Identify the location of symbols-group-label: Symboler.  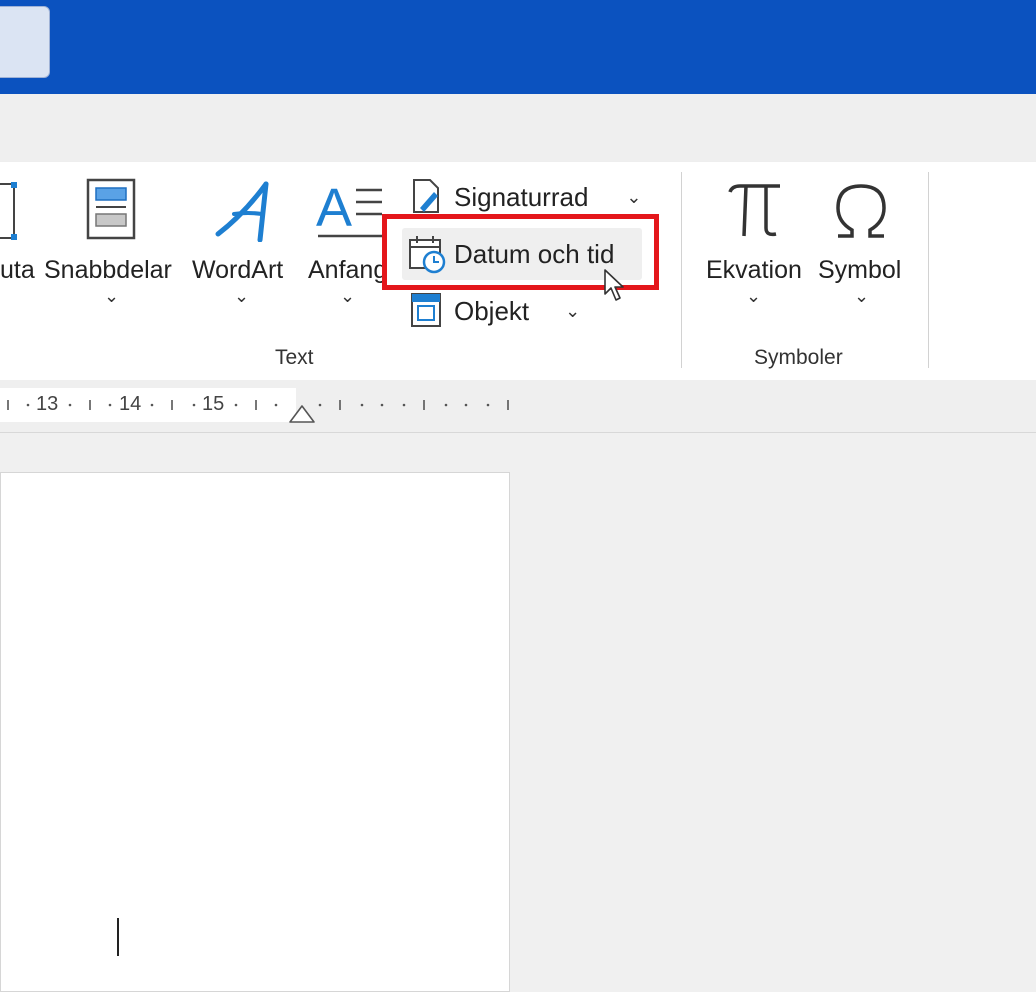
(798, 357).